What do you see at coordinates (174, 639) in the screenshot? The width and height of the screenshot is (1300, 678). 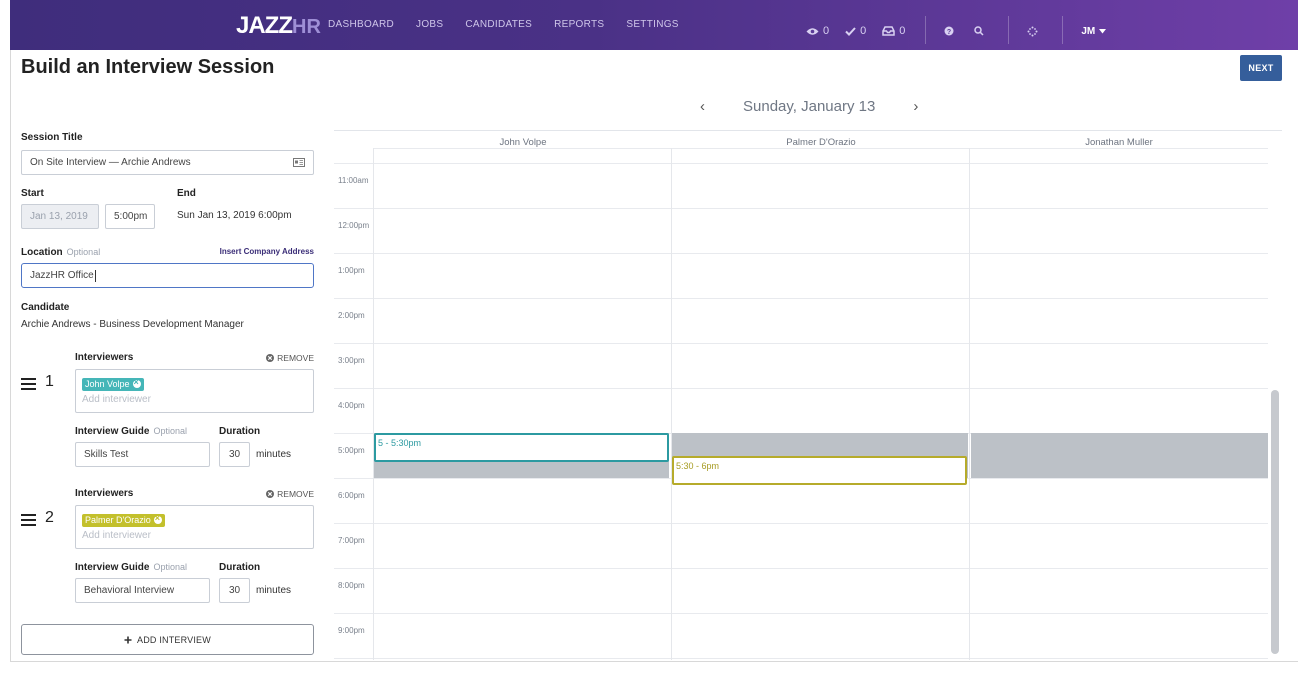 I see `add-interview-label: ADD INTERVIEW` at bounding box center [174, 639].